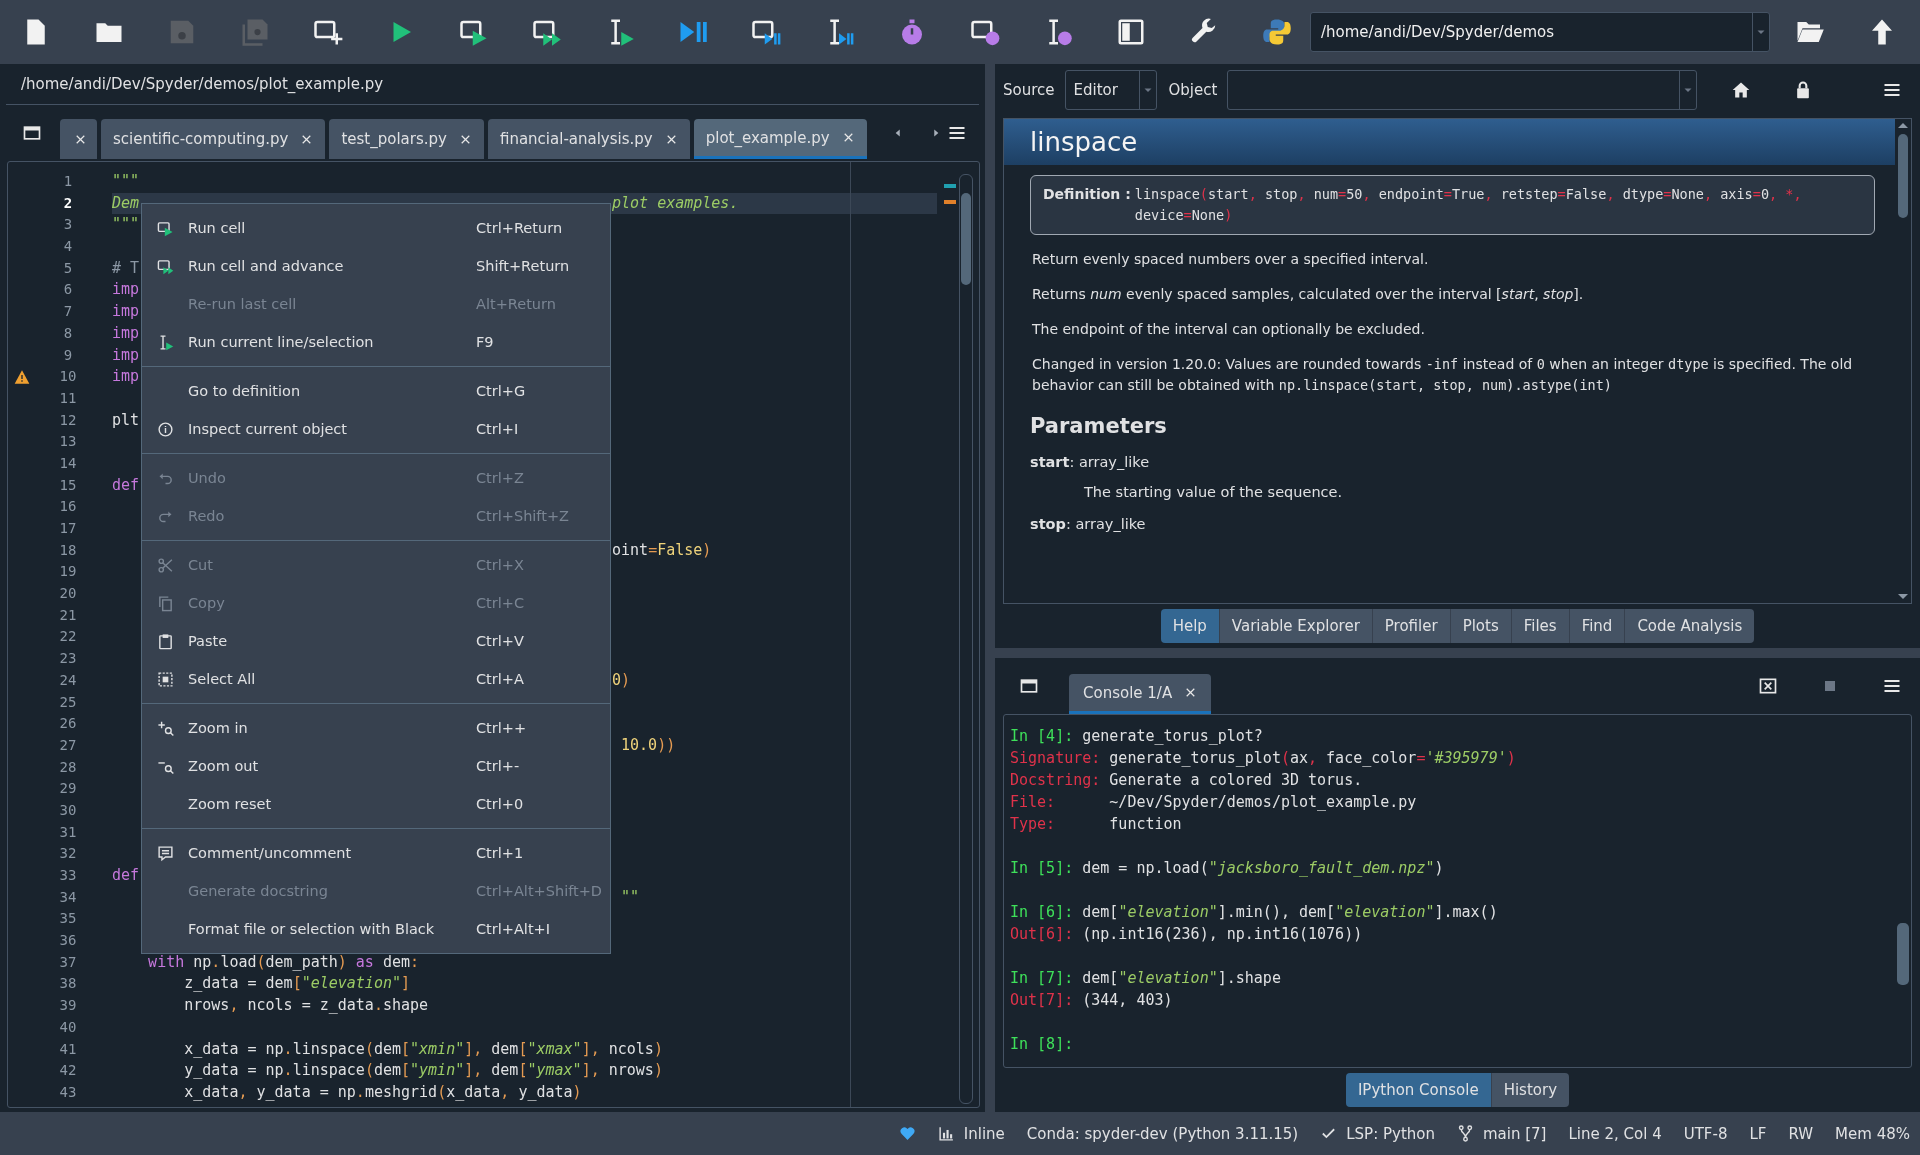 The image size is (1920, 1155). I want to click on python-icon, so click(1277, 32).